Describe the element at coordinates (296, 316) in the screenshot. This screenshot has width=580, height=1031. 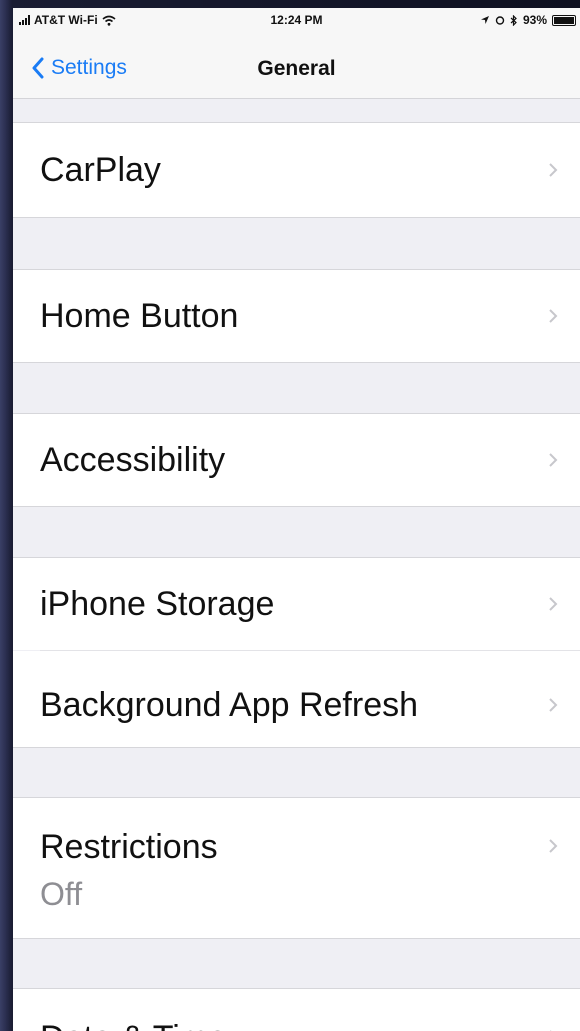
I see `list-item-home-button: Home Button` at that location.